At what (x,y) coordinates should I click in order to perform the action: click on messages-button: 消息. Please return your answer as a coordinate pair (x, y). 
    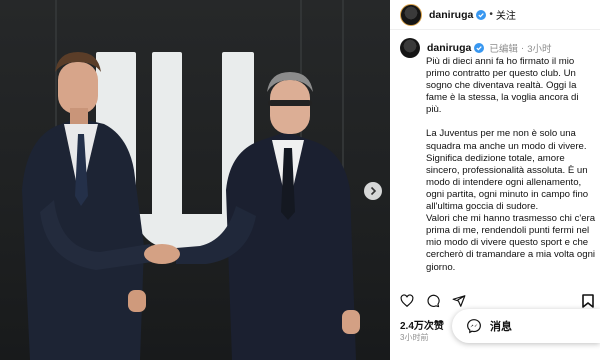
    Looking at the image, I should click on (526, 326).